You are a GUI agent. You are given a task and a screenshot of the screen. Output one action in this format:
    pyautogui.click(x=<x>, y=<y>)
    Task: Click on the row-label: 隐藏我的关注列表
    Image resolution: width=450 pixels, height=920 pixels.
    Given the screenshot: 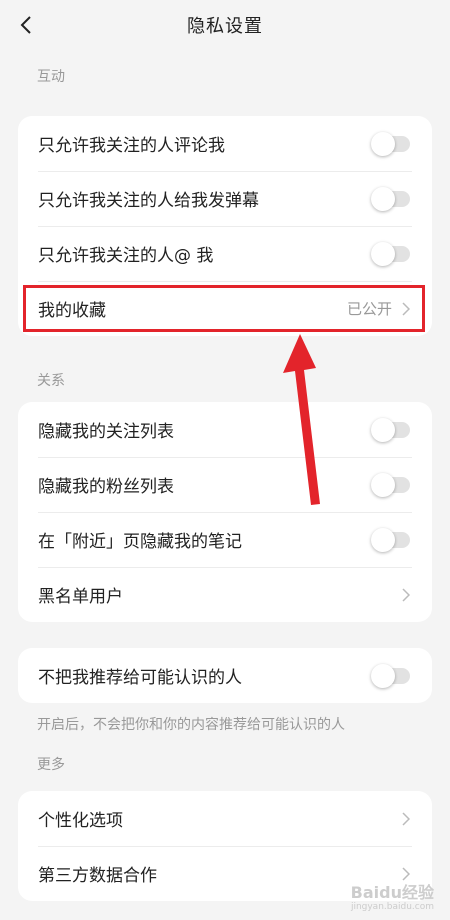 What is the action you would take?
    pyautogui.click(x=106, y=432)
    